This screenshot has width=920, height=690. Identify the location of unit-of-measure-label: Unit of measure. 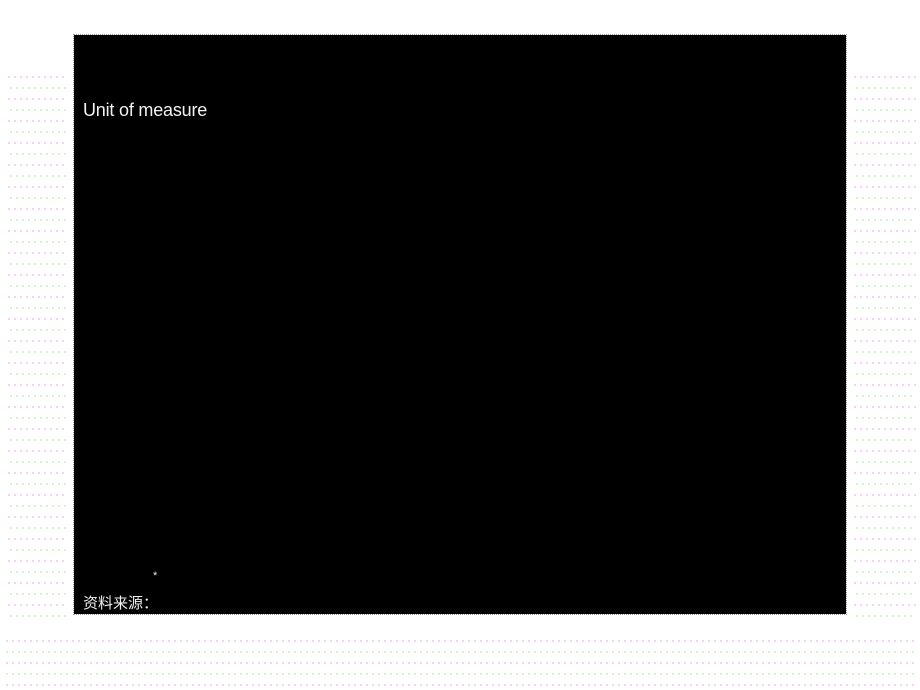
(145, 110).